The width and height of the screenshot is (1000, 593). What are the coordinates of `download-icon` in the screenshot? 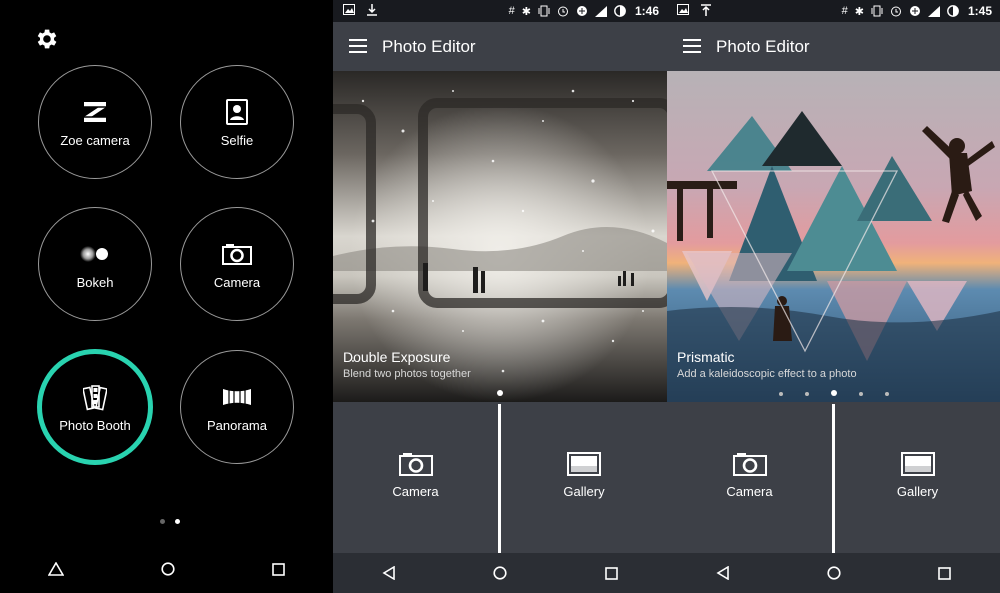 It's located at (372, 10).